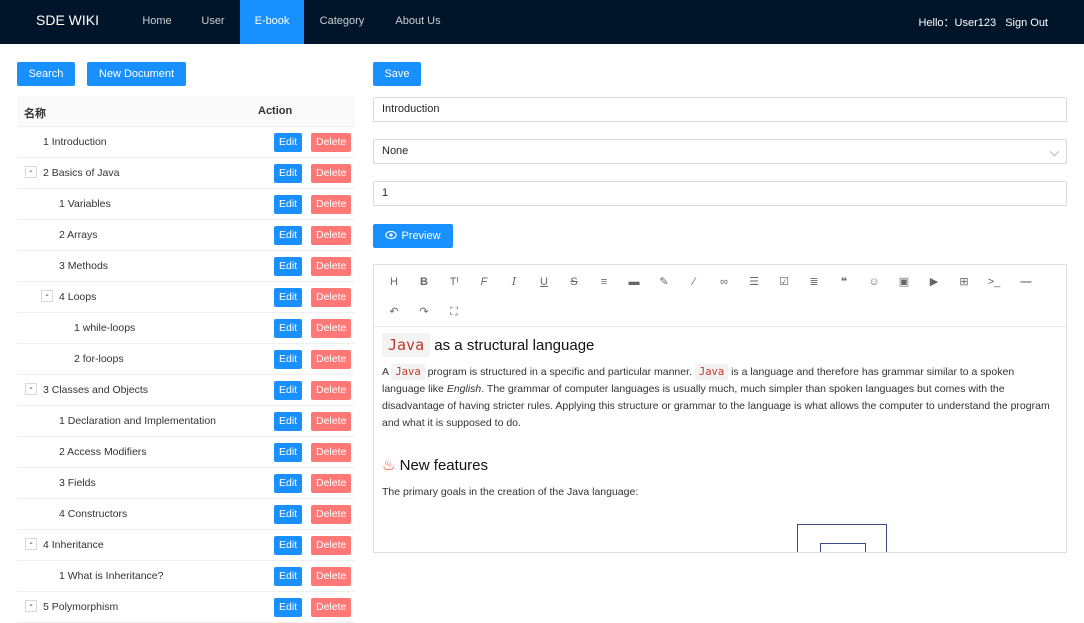  I want to click on checkbox-icon: ☑, so click(784, 282).